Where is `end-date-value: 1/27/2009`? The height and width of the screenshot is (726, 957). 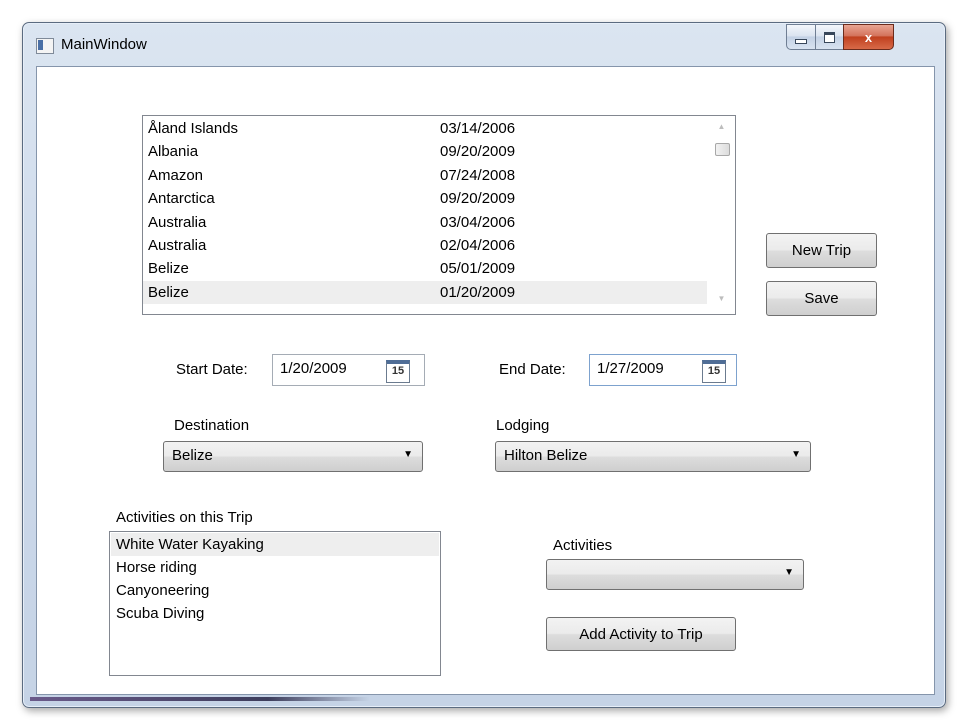 end-date-value: 1/27/2009 is located at coordinates (630, 368).